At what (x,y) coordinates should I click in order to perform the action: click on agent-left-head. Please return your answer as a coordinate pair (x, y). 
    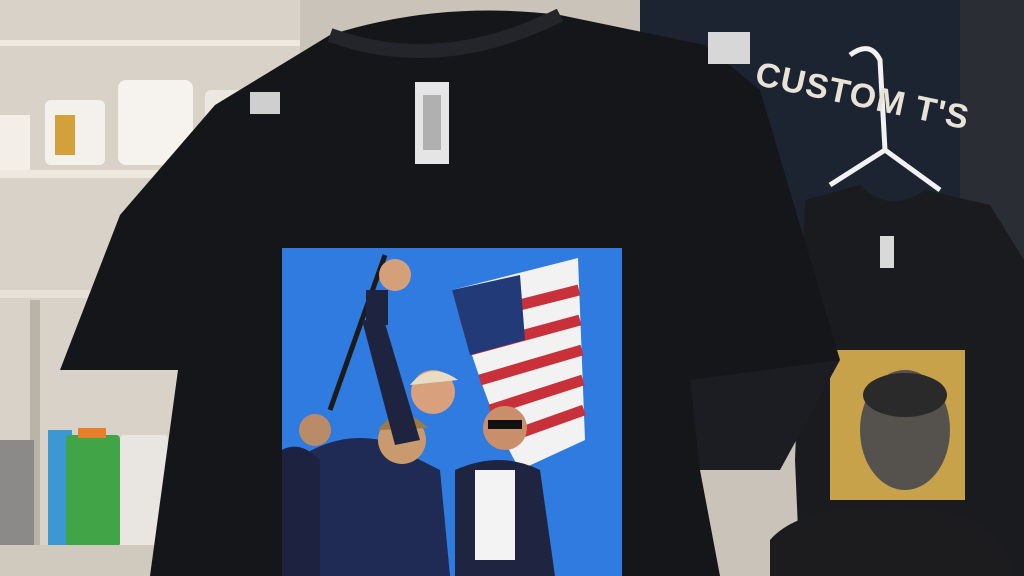
    Looking at the image, I should click on (315, 430).